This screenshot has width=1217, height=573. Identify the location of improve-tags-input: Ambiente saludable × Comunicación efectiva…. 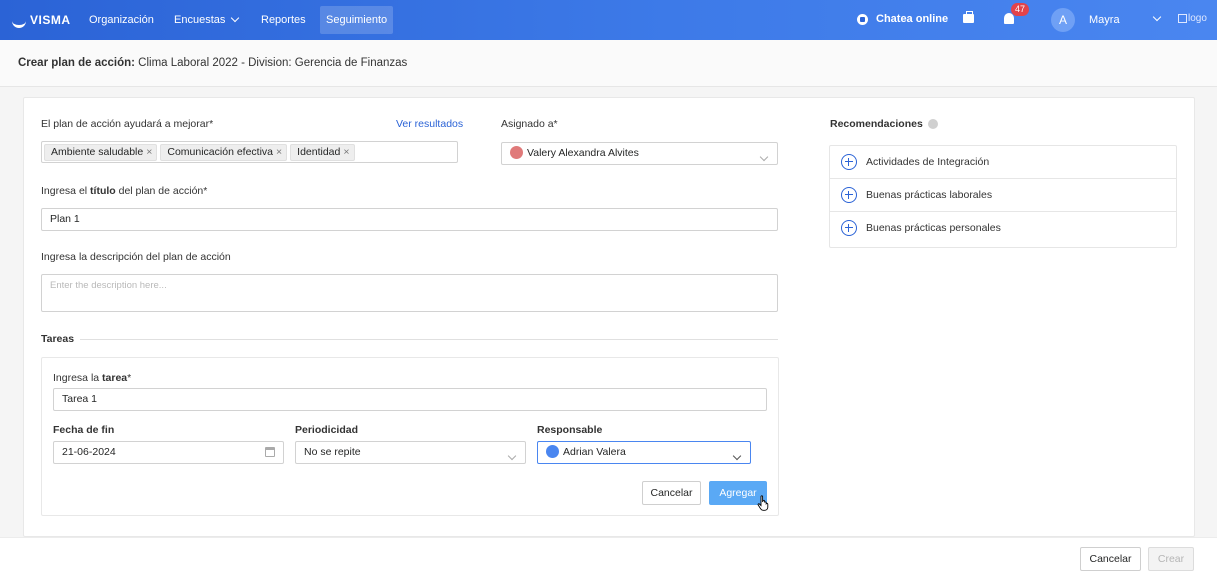
(249, 152).